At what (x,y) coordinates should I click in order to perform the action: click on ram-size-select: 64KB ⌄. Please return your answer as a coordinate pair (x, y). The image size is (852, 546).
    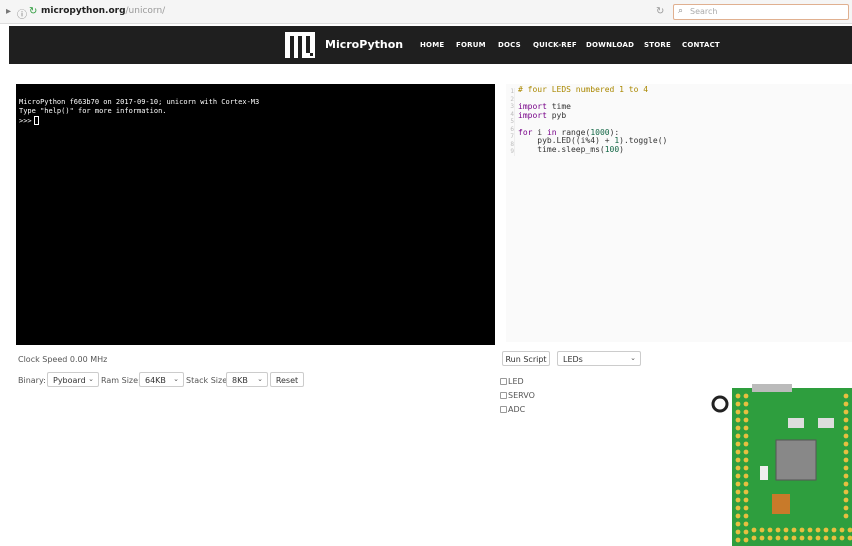
    Looking at the image, I should click on (161, 379).